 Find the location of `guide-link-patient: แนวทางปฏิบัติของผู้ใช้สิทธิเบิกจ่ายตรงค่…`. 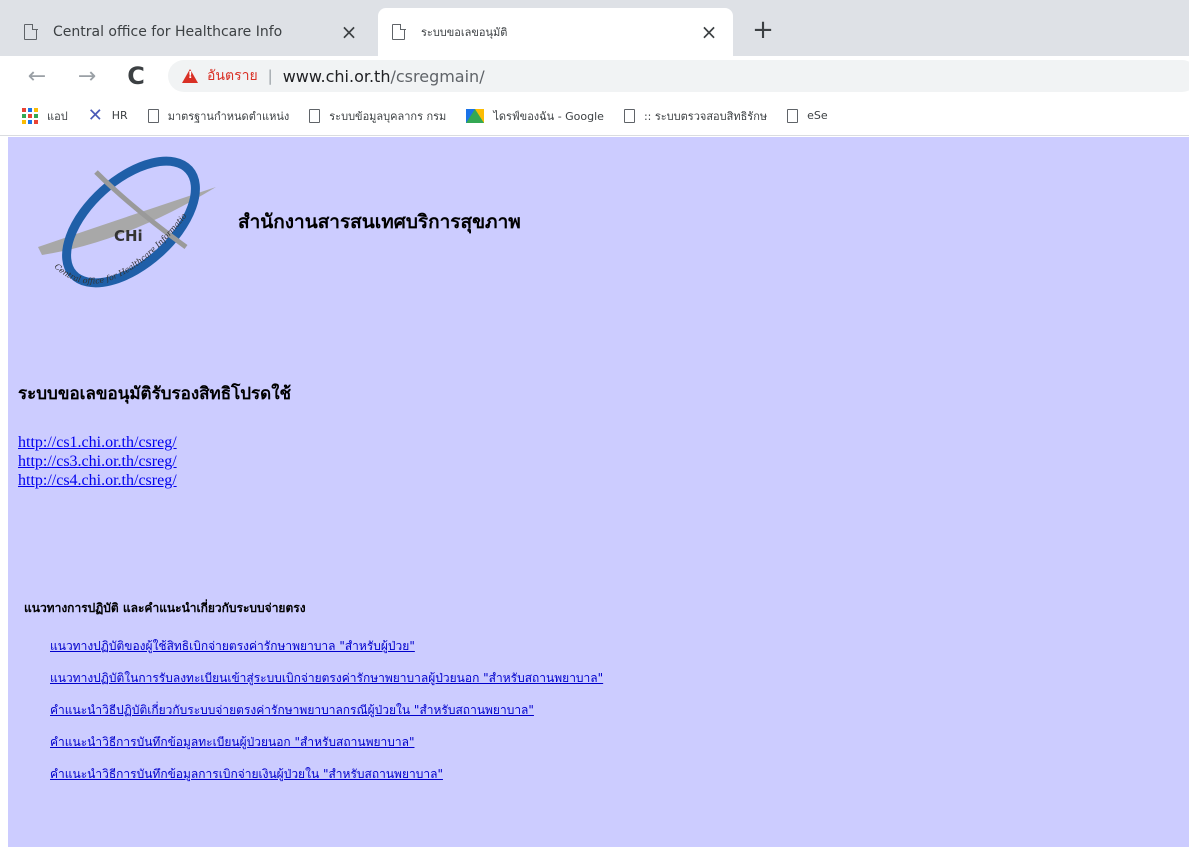

guide-link-patient: แนวทางปฏิบัติของผู้ใช้สิทธิเบิกจ่ายตรงค่… is located at coordinates (326, 646).